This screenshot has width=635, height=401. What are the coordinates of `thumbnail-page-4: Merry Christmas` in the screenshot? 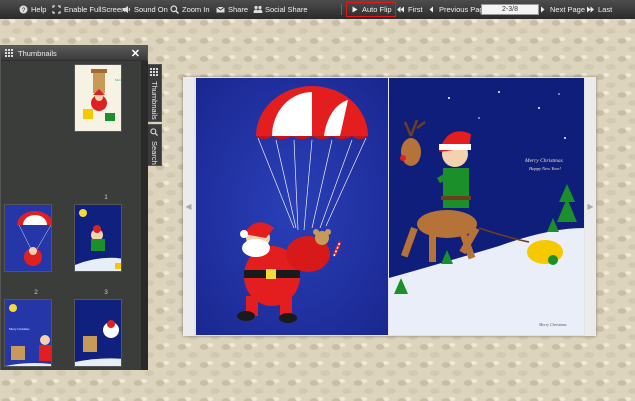 It's located at (28, 333).